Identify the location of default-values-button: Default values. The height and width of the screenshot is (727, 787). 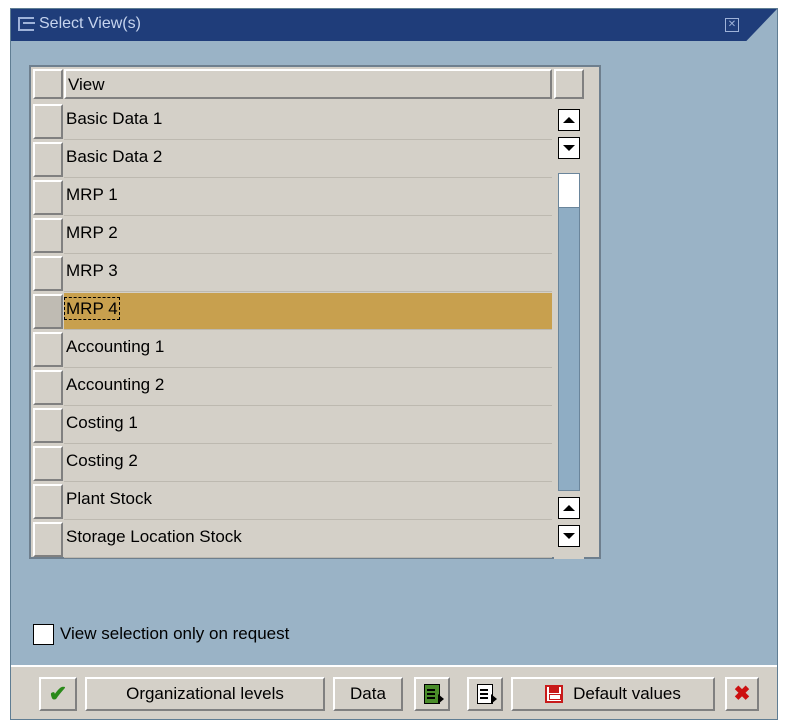
(613, 694).